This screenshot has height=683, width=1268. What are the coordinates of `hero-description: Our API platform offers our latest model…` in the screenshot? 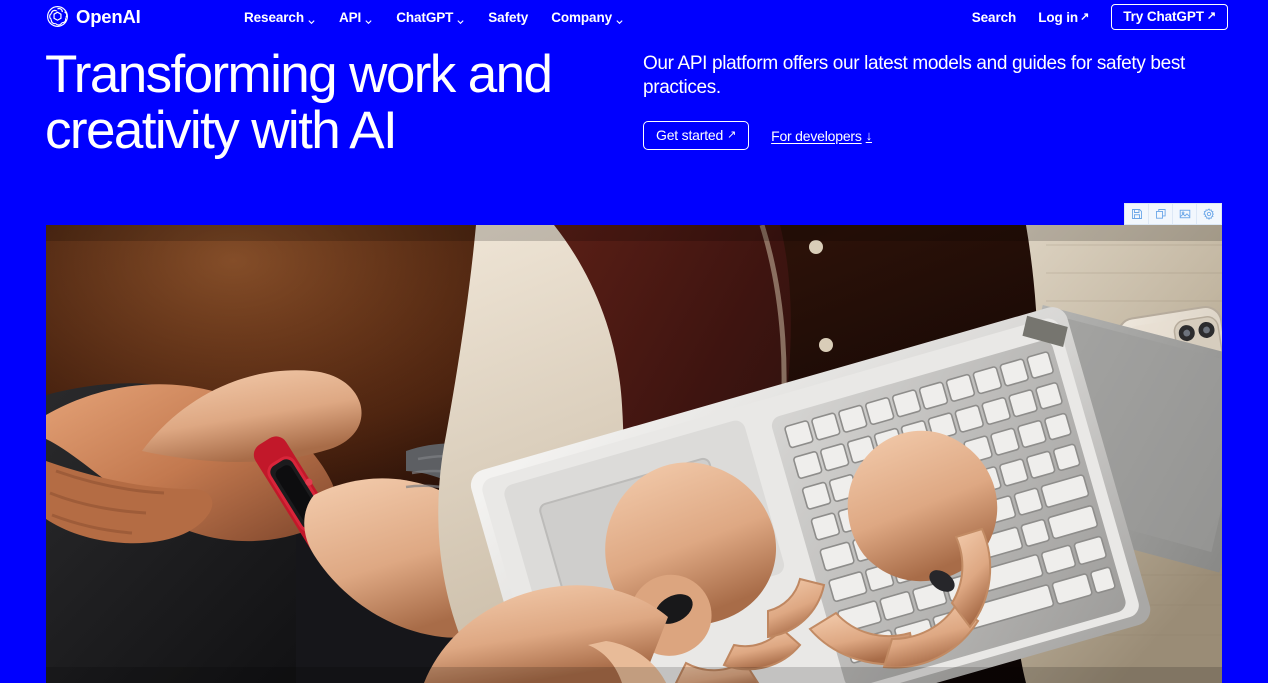 It's located at (914, 75).